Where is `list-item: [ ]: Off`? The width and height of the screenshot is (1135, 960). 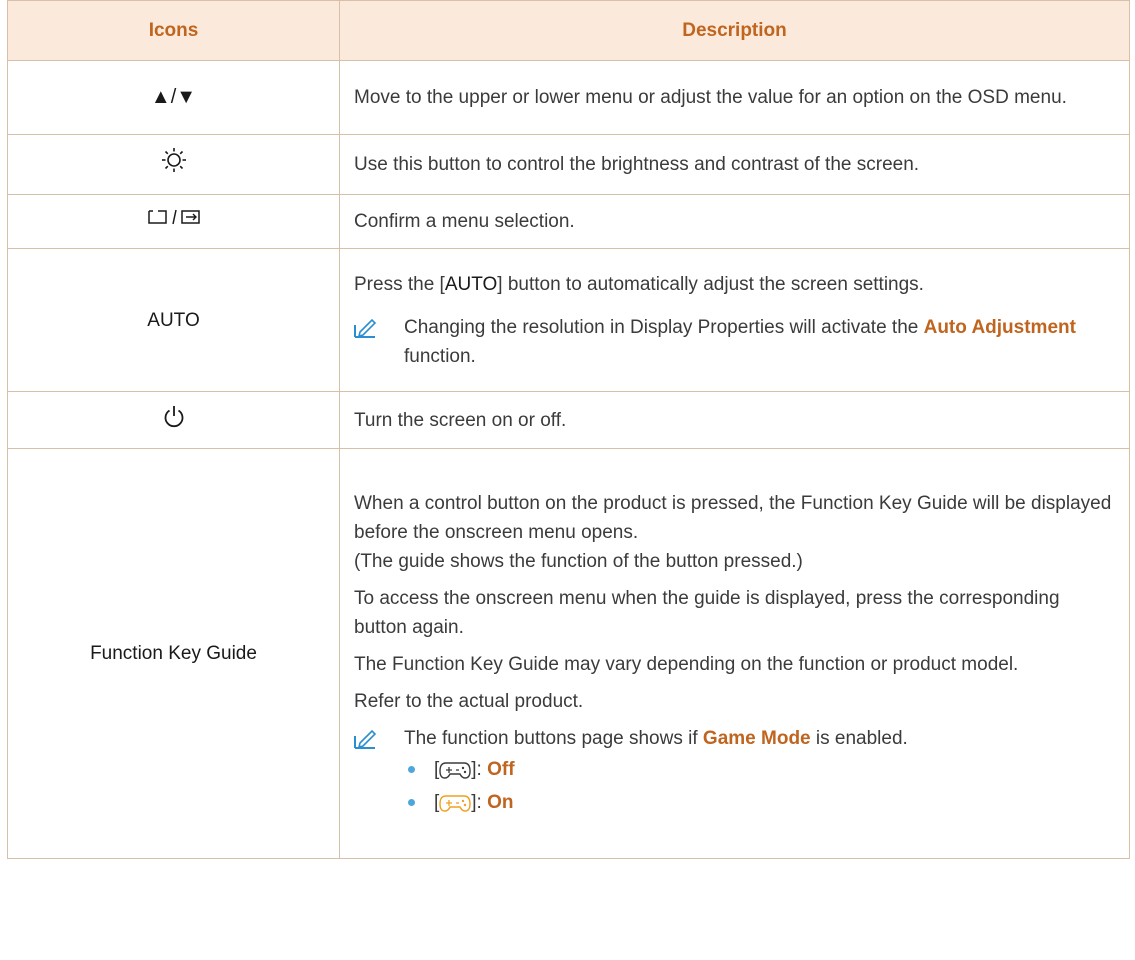 list-item: [ ]: Off is located at coordinates (762, 769).